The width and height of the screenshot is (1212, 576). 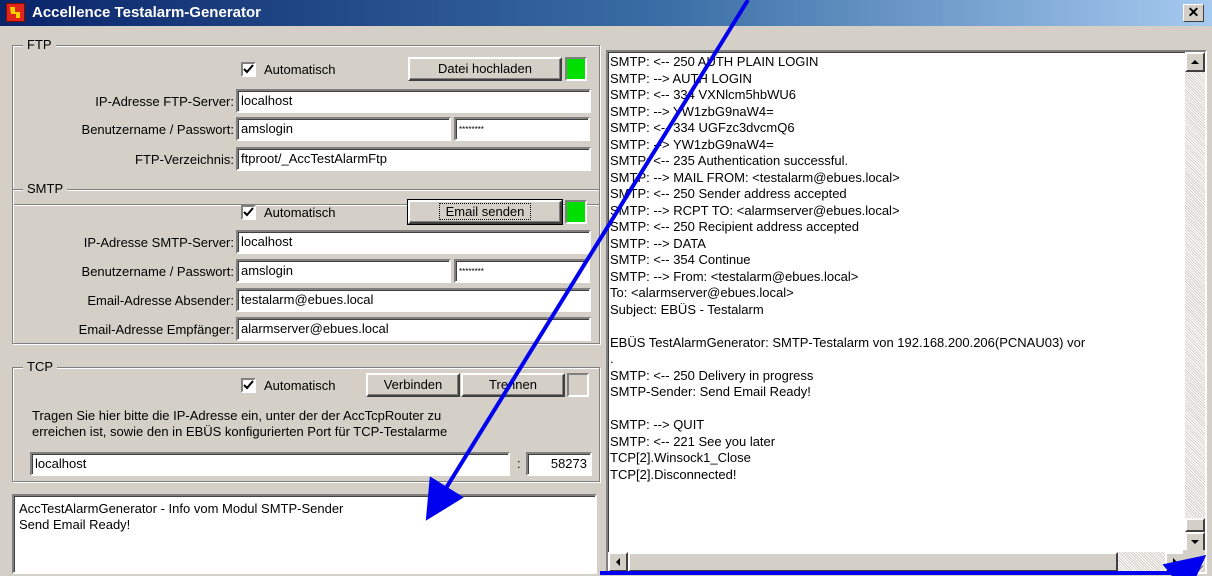 I want to click on connect-button: Verbinden, so click(x=413, y=385).